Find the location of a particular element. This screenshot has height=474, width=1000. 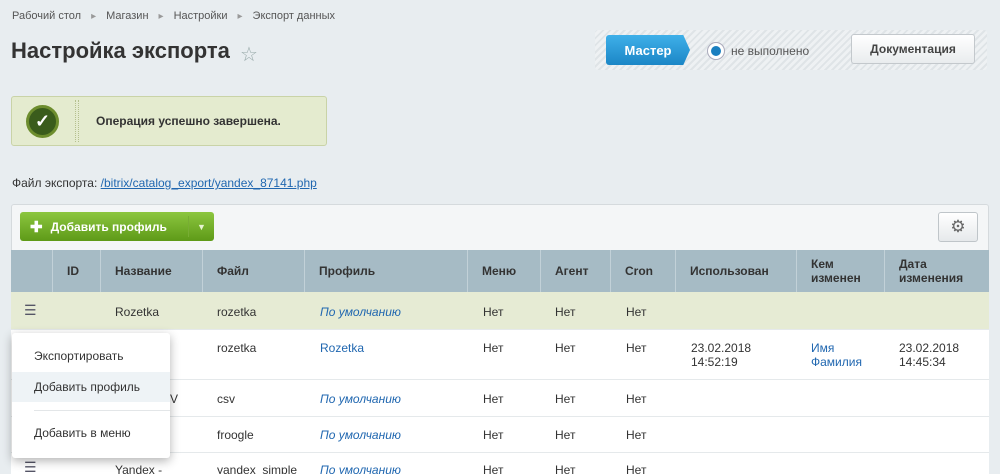

success-notice-text: Операция успешно завершена. is located at coordinates (188, 121).